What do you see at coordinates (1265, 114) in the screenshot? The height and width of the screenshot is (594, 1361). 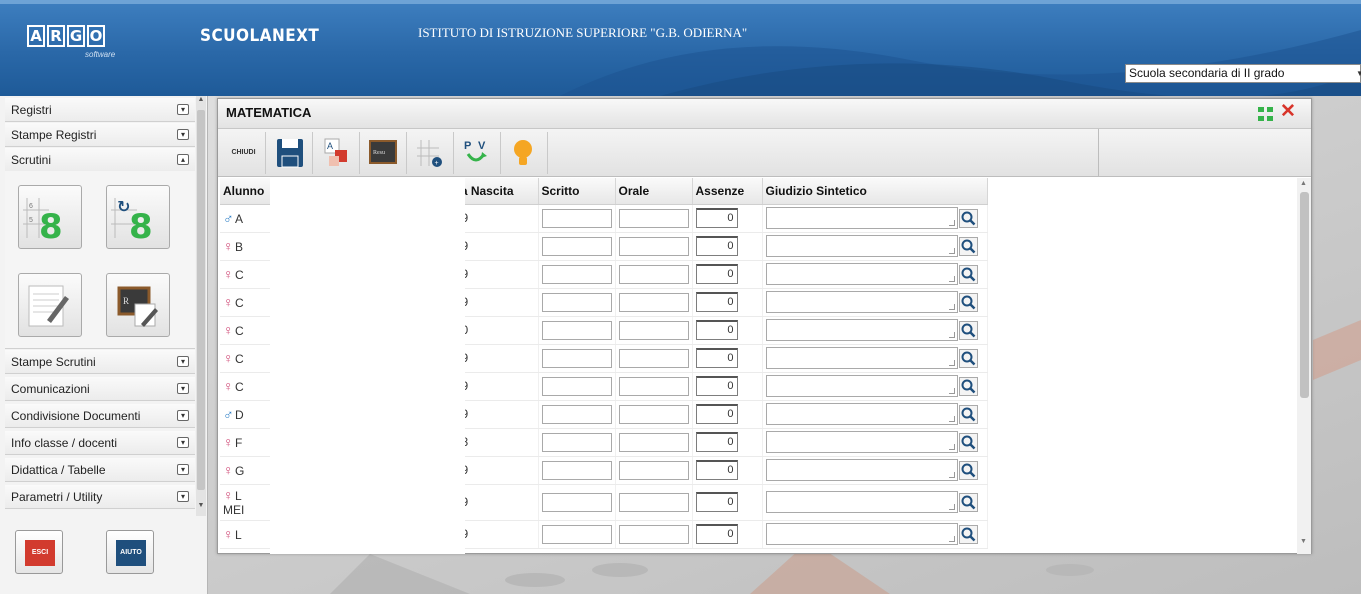 I see `maximize-icon` at bounding box center [1265, 114].